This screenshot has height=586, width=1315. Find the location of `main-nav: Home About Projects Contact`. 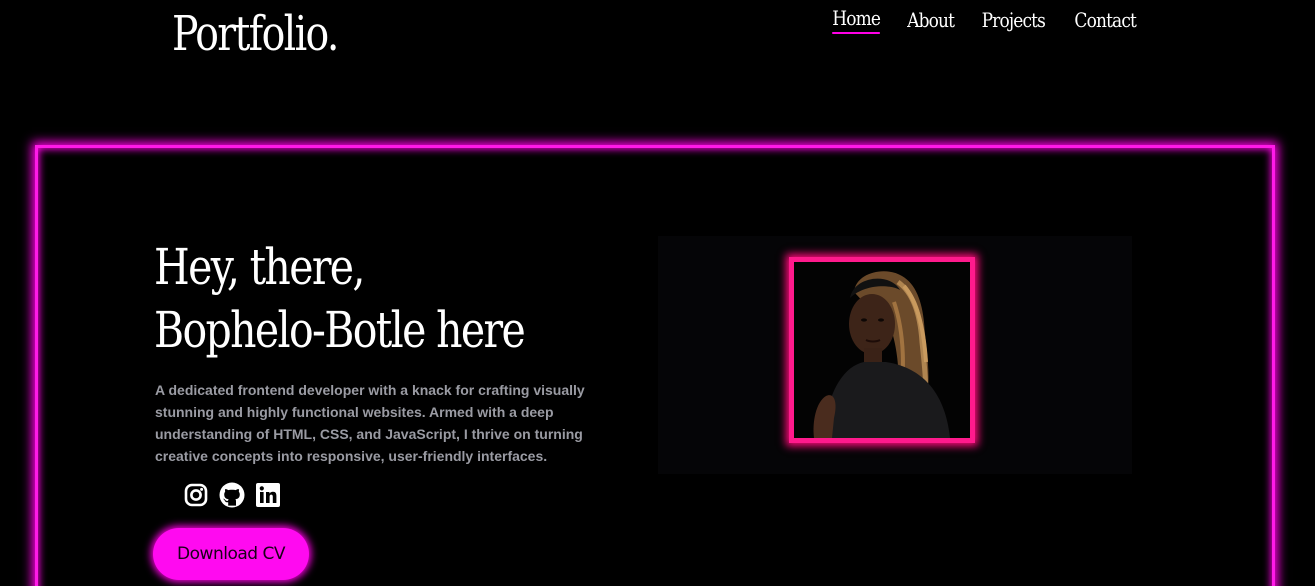

main-nav: Home About Projects Contact is located at coordinates (984, 20).